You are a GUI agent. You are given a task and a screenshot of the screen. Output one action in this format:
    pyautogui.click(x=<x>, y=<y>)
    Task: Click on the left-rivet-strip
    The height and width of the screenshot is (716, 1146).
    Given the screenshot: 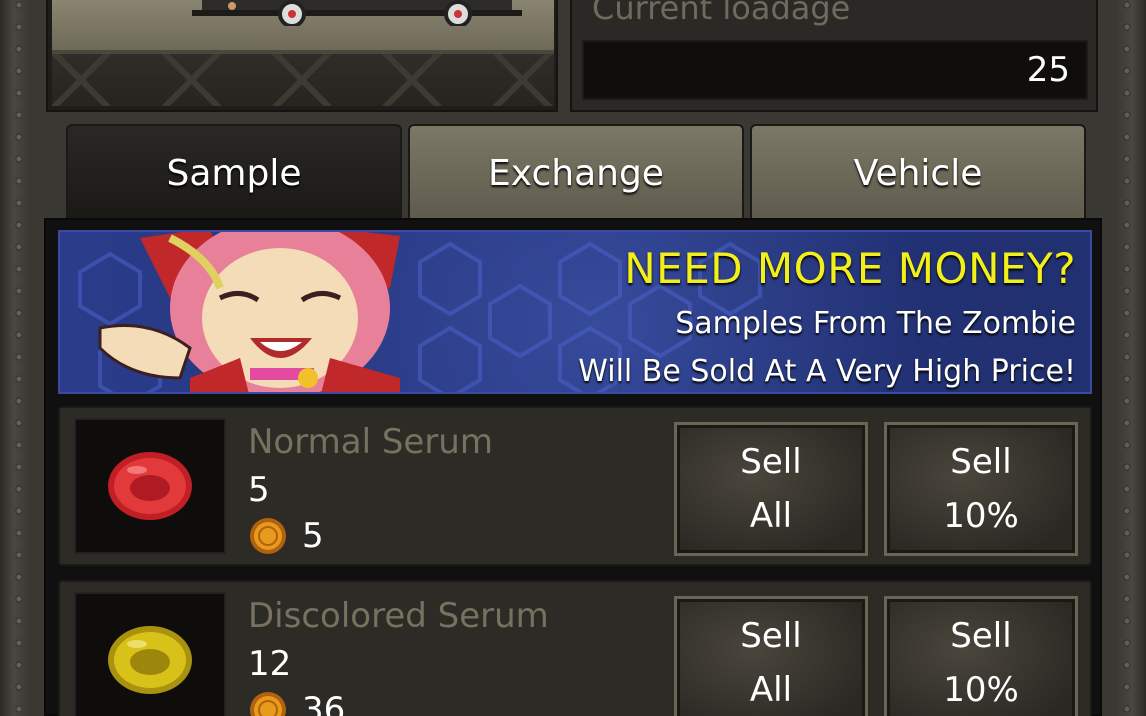 What is the action you would take?
    pyautogui.click(x=19, y=358)
    